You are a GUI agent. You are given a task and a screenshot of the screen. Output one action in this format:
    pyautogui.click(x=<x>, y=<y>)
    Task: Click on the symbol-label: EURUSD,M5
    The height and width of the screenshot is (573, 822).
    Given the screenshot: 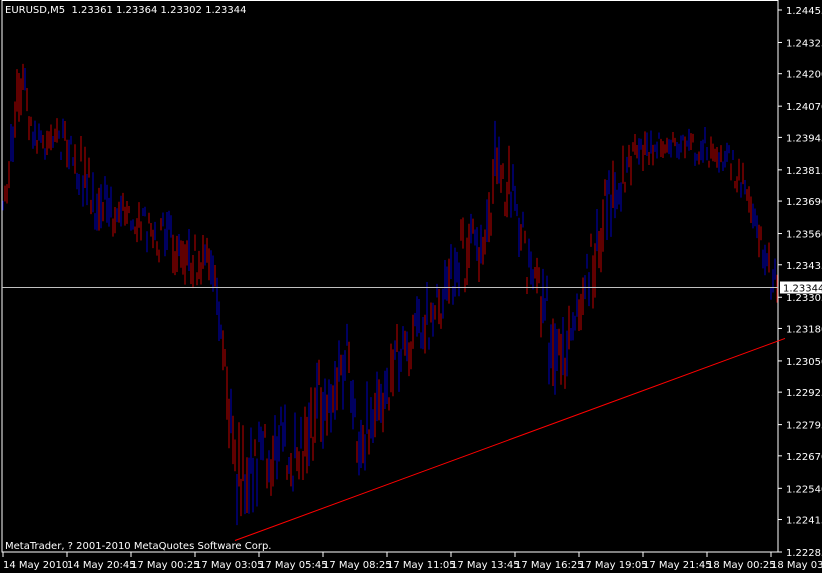 What is the action you would take?
    pyautogui.click(x=35, y=10)
    